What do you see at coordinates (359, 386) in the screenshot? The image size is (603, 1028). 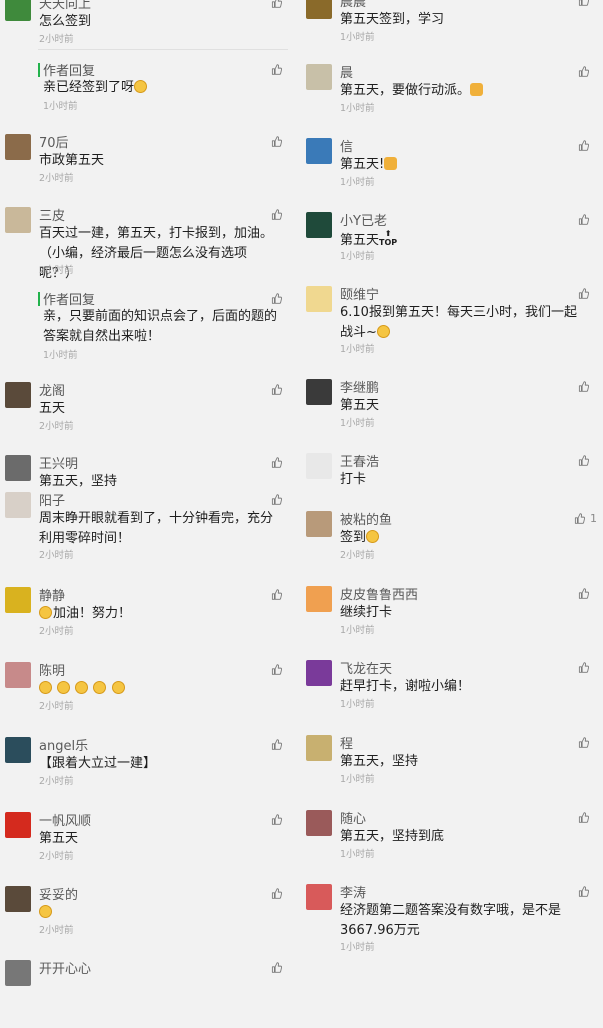 I see `commenter-name: 李继鹏` at bounding box center [359, 386].